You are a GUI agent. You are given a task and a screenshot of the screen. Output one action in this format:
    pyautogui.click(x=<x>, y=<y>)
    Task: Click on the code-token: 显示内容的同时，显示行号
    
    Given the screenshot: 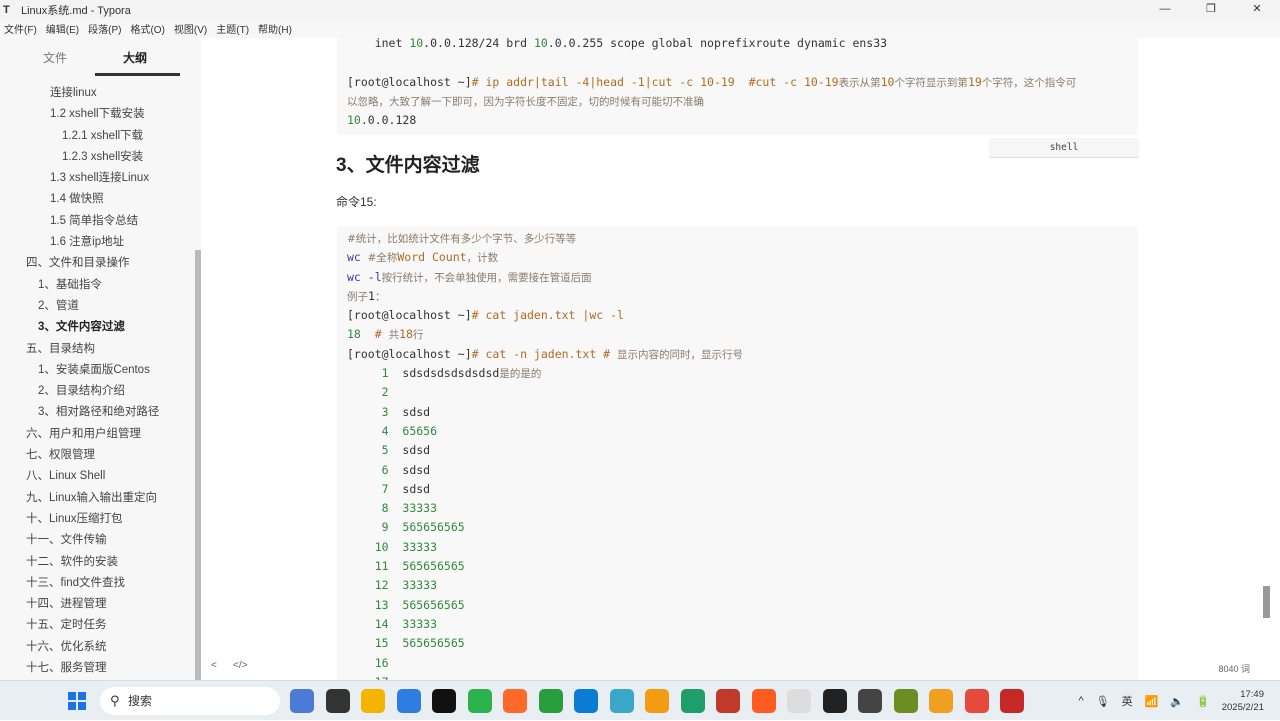 What is the action you would take?
    pyautogui.click(x=680, y=354)
    